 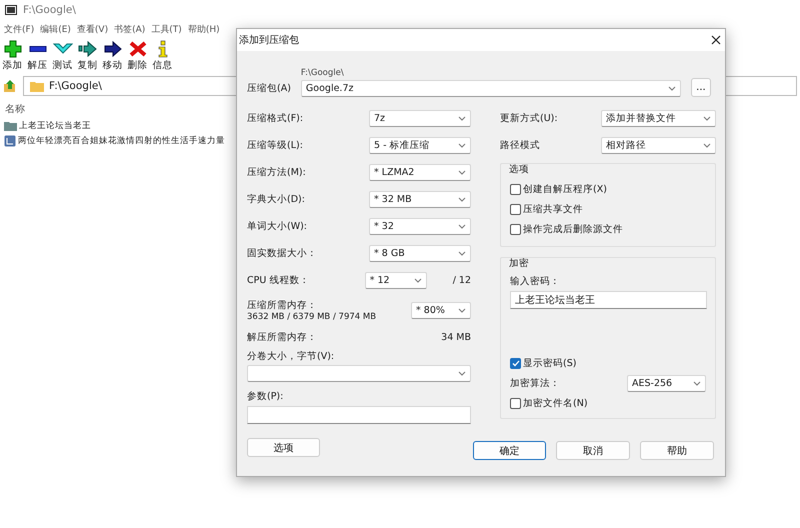 I want to click on toolbar-button: 复制, so click(x=87, y=57).